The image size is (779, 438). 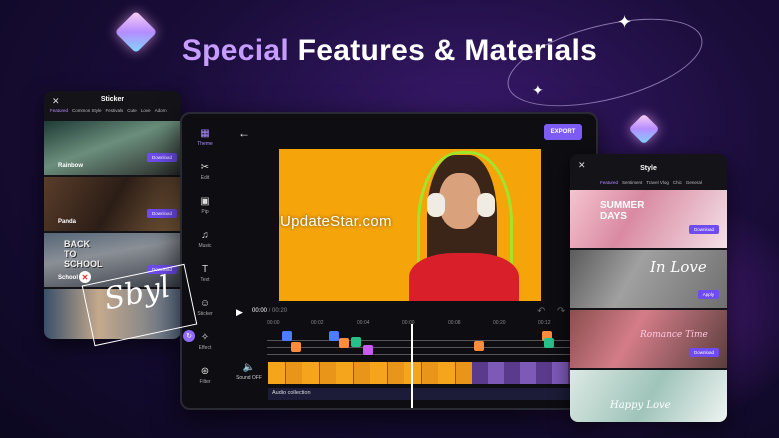 What do you see at coordinates (336, 221) in the screenshot?
I see `watermark-text: UpdateStar.com` at bounding box center [336, 221].